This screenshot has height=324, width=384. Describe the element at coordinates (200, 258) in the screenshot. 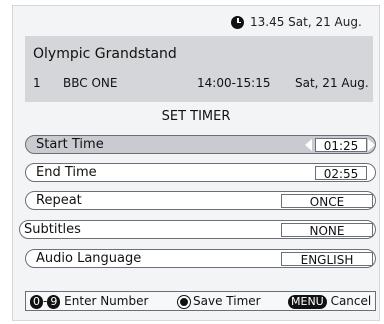

I see `timer-row-audio-language: Audio Language ENGLISH` at that location.